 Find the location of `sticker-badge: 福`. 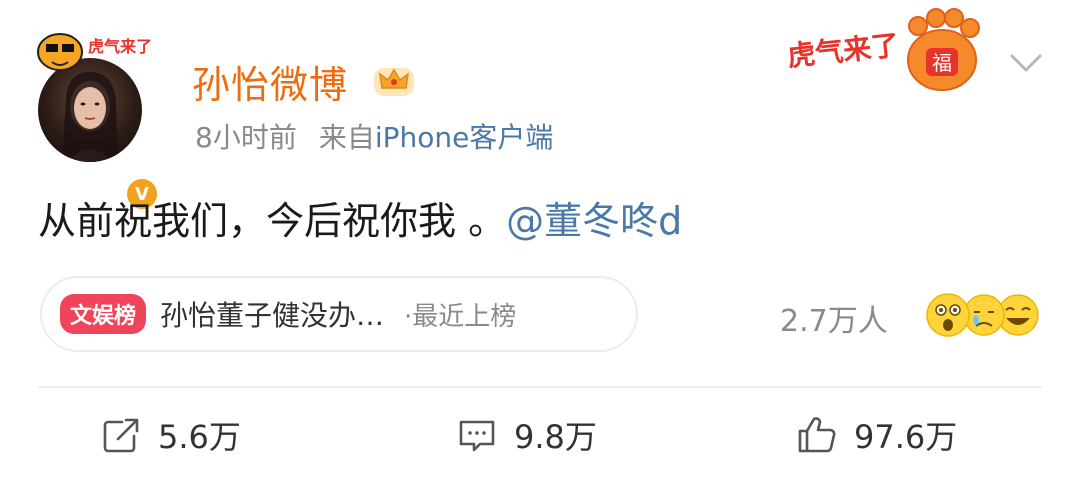

sticker-badge: 福 is located at coordinates (942, 63).